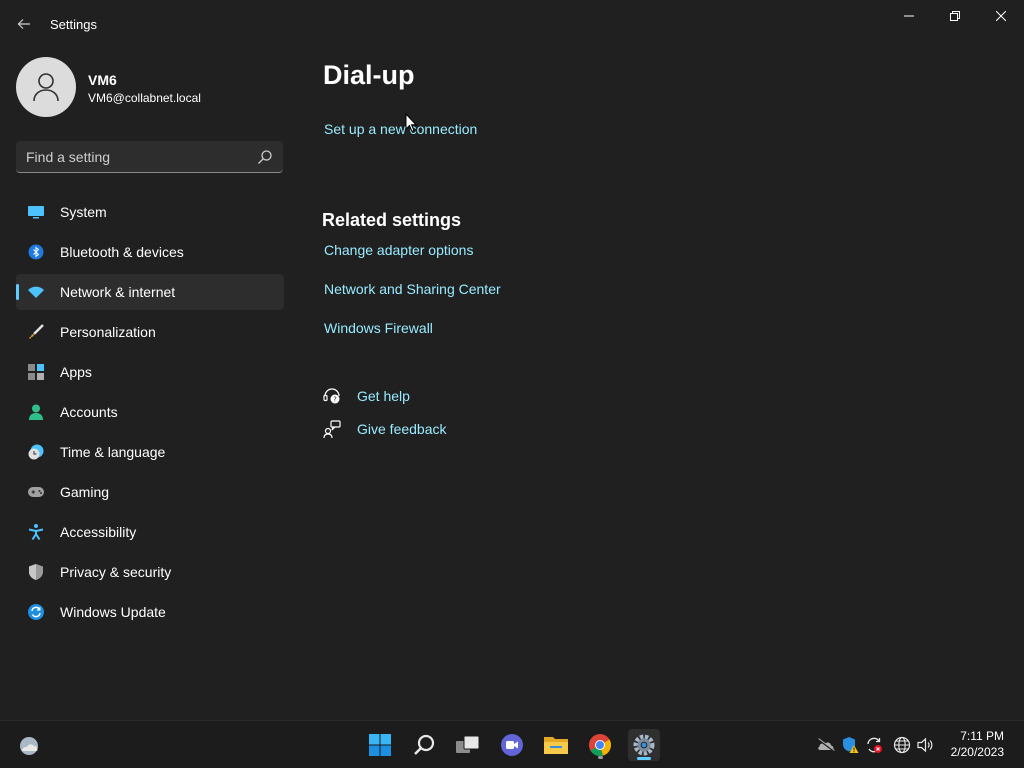  I want to click on sidebar-item-label: Gaming, so click(85, 492).